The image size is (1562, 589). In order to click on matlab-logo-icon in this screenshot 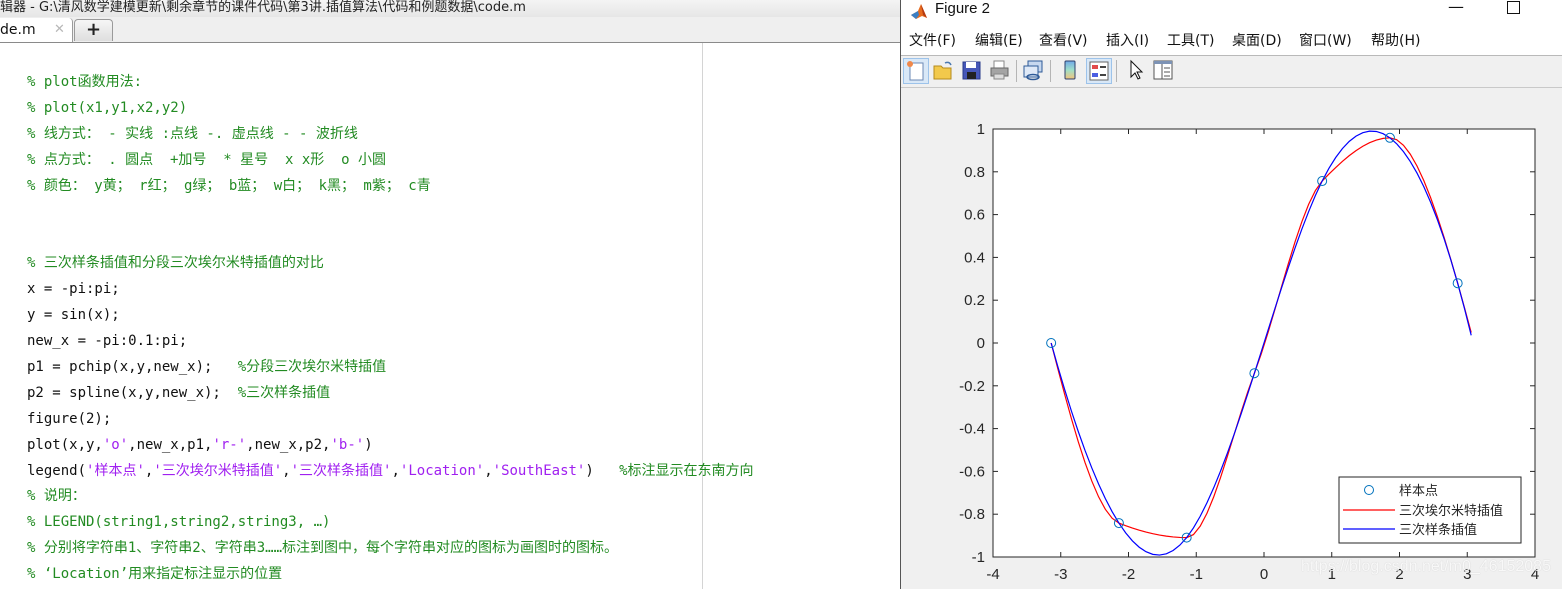, I will do `click(919, 11)`.